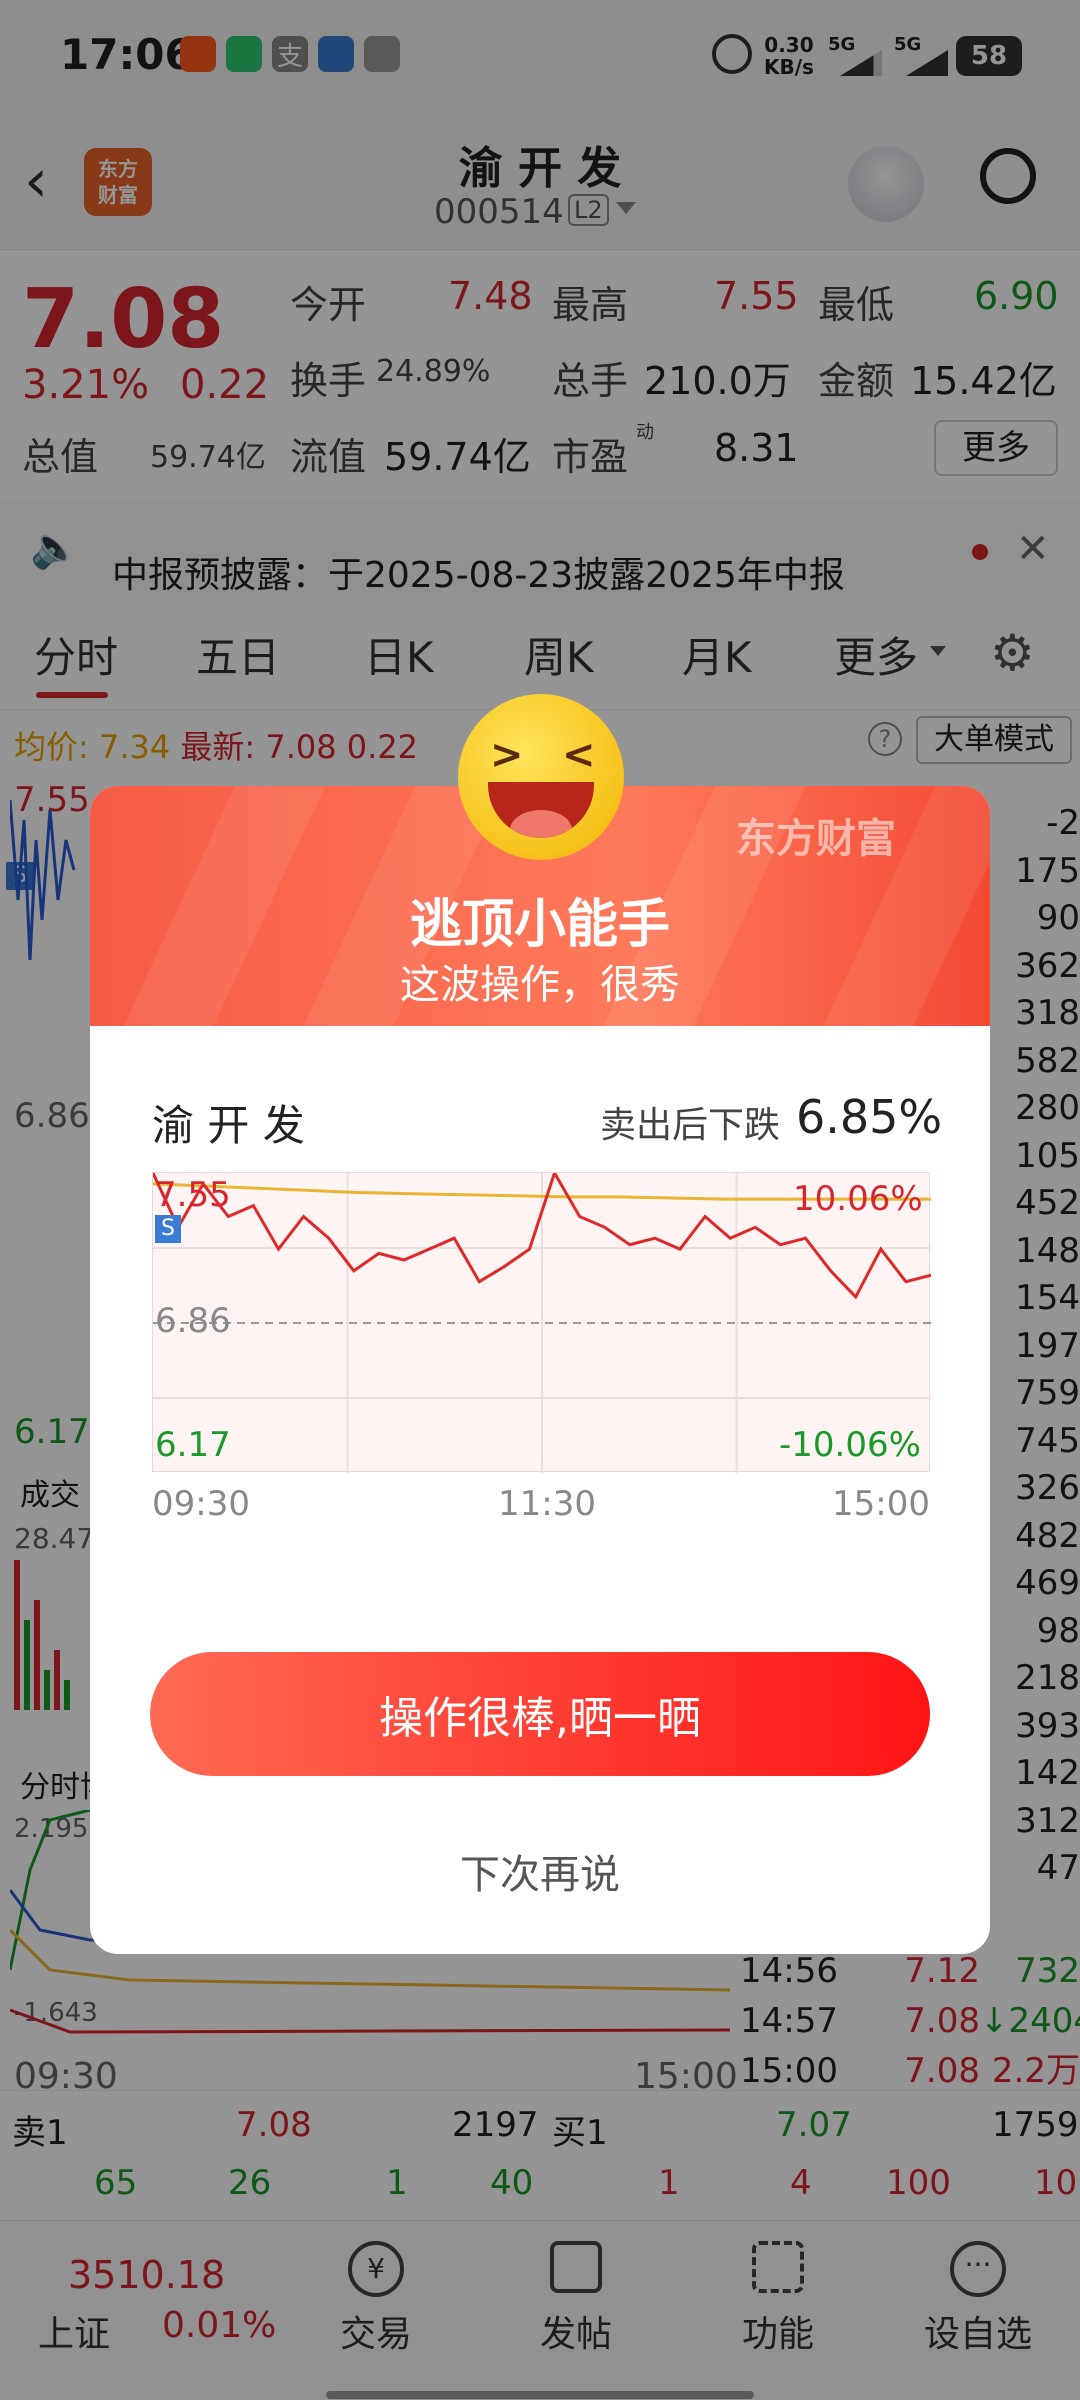  I want to click on mini-time-mid: 11:30, so click(547, 1504).